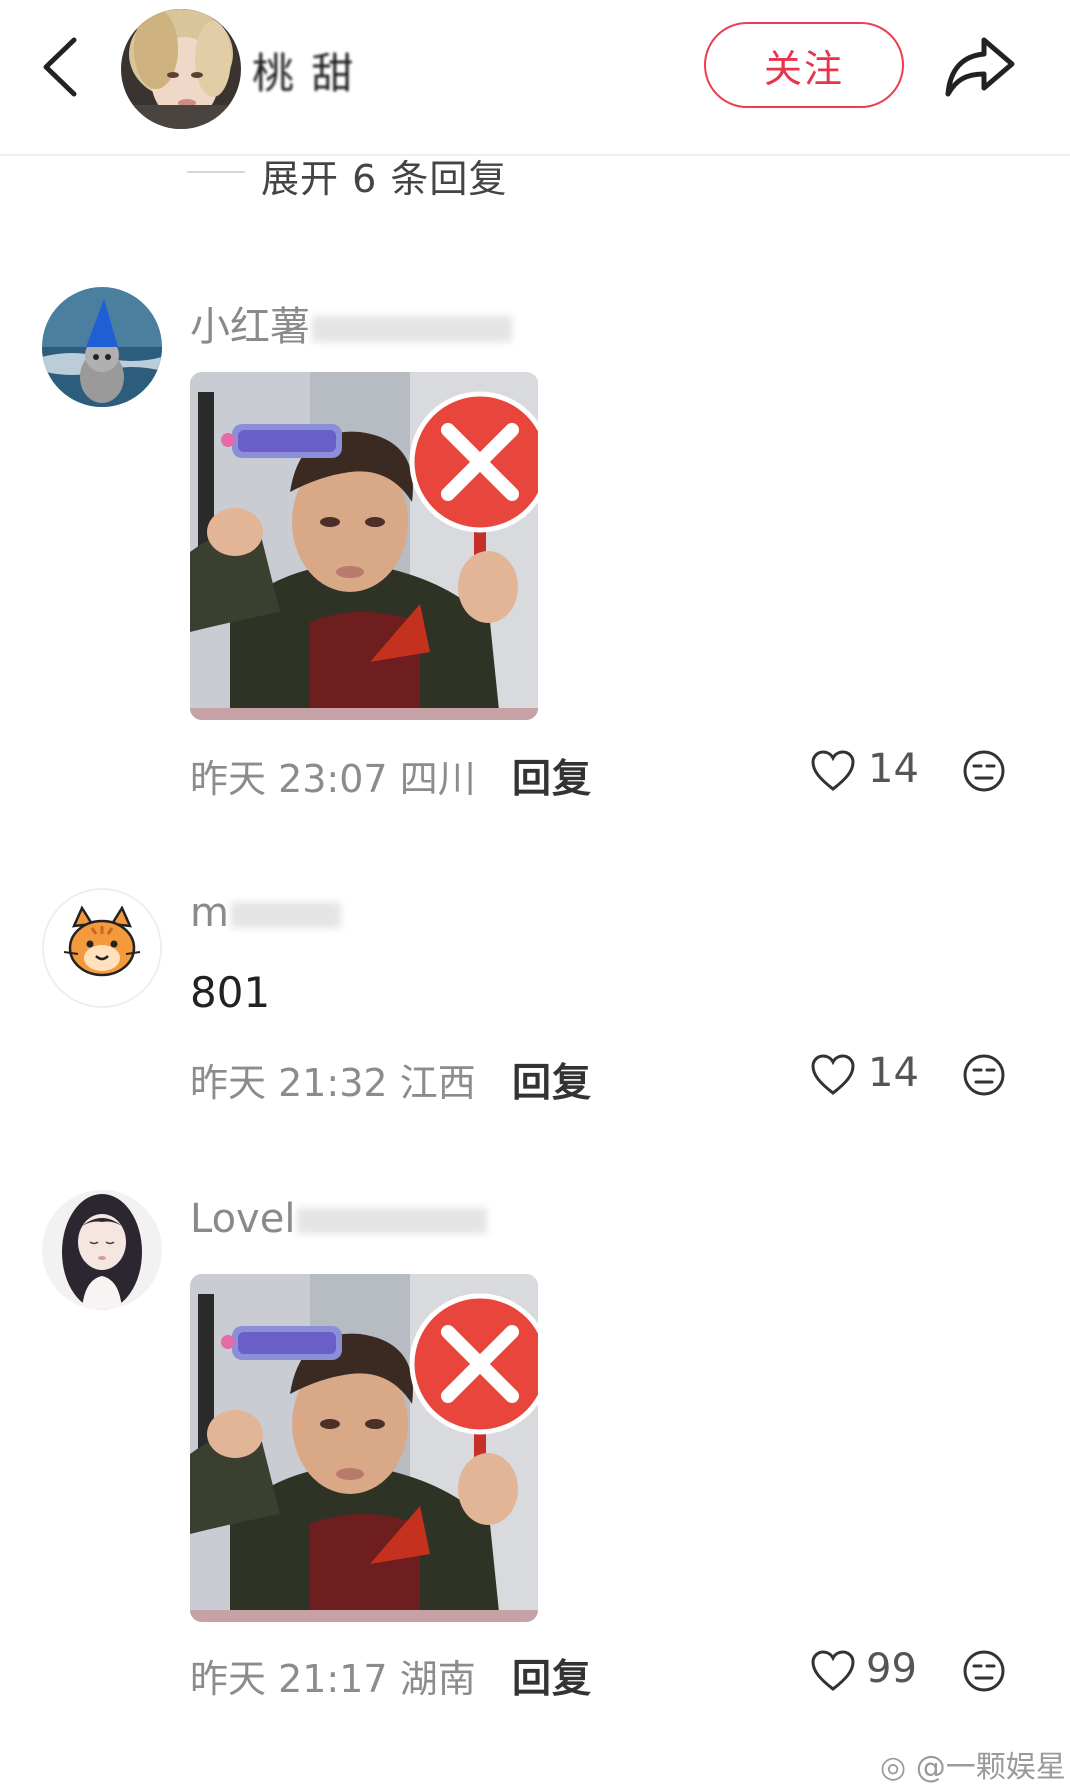  Describe the element at coordinates (243, 1219) in the screenshot. I see `username-text: Lovel` at that location.